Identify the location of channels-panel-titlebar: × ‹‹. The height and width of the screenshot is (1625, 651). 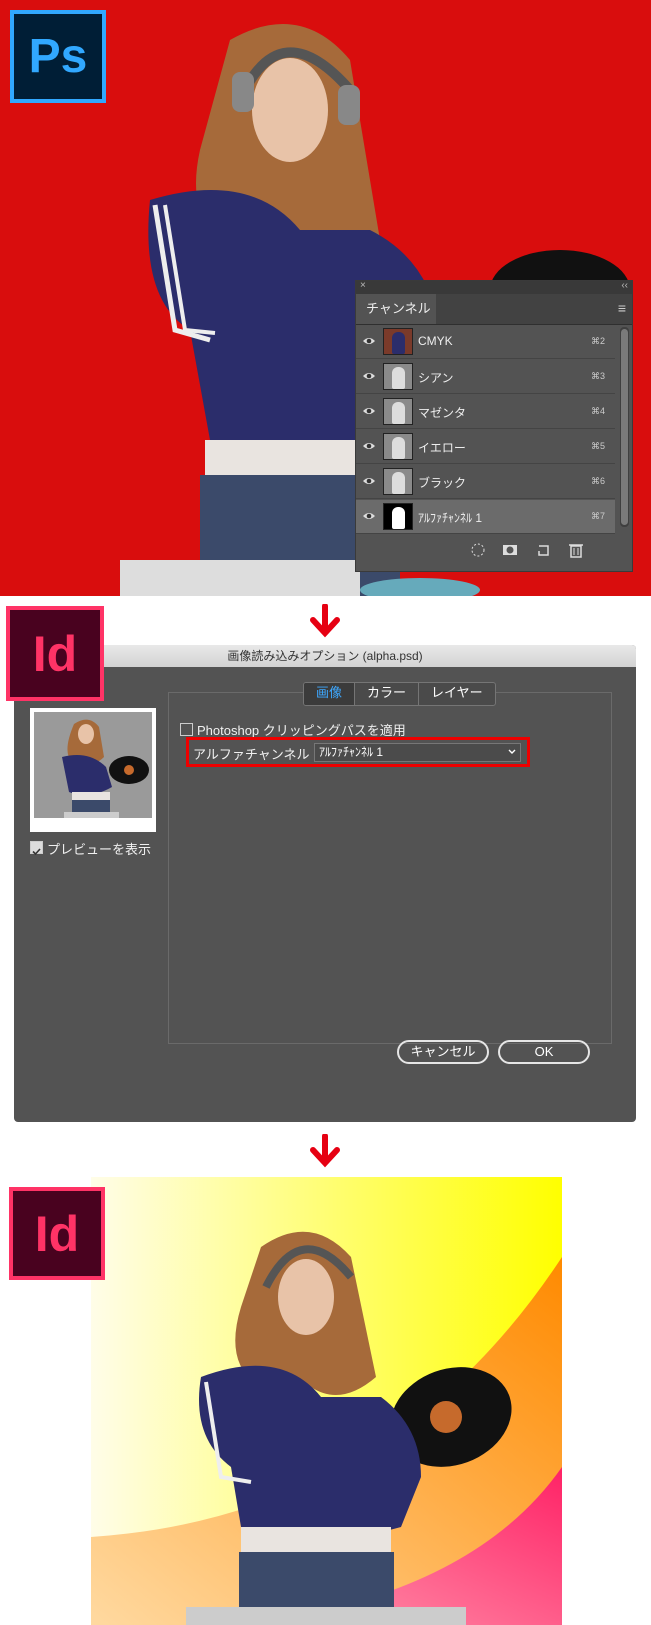
(494, 287).